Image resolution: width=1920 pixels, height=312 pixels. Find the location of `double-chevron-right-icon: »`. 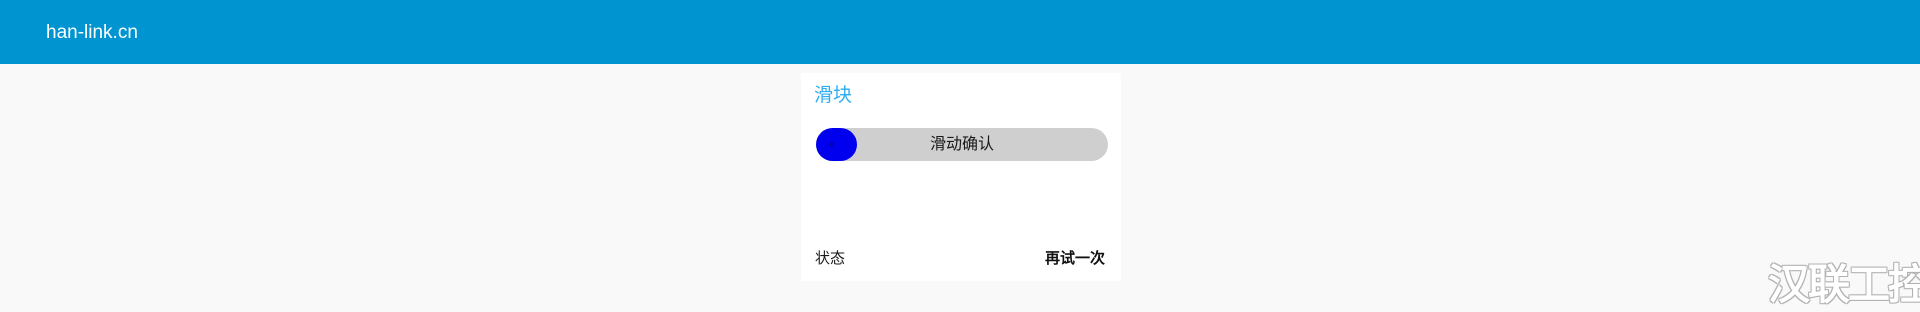

double-chevron-right-icon: » is located at coordinates (831, 144).